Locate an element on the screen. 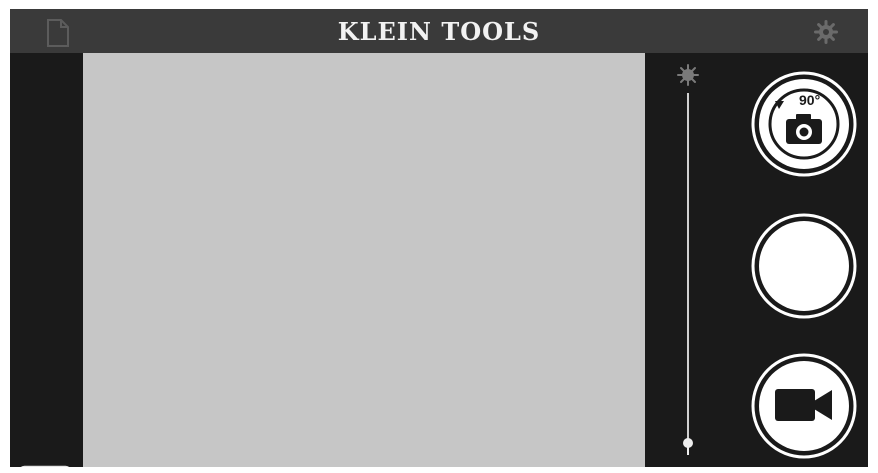 The height and width of the screenshot is (473, 878). sun-icon is located at coordinates (688, 75).